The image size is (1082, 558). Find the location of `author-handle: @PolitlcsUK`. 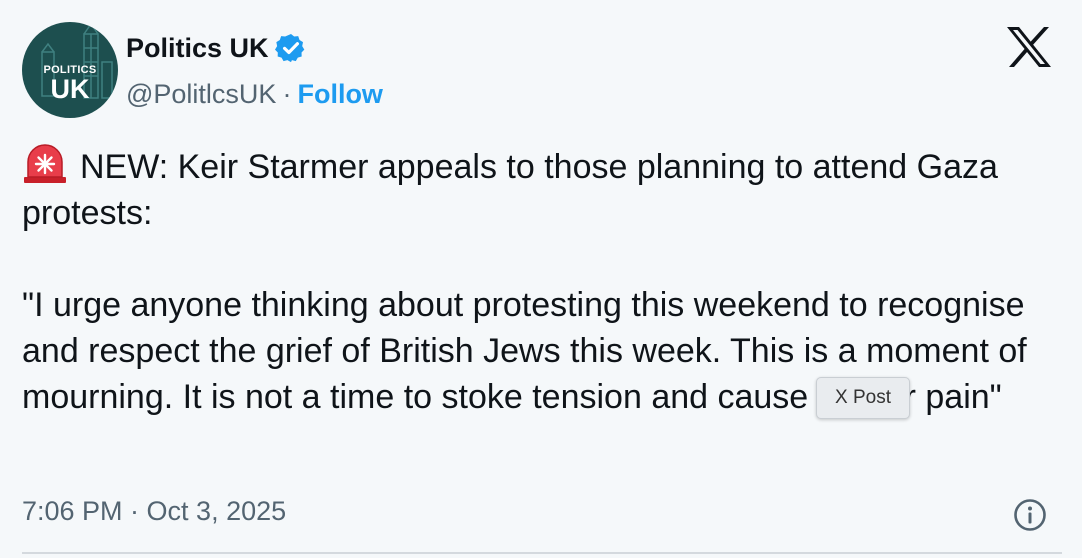

author-handle: @PolitlcsUK is located at coordinates (201, 94).